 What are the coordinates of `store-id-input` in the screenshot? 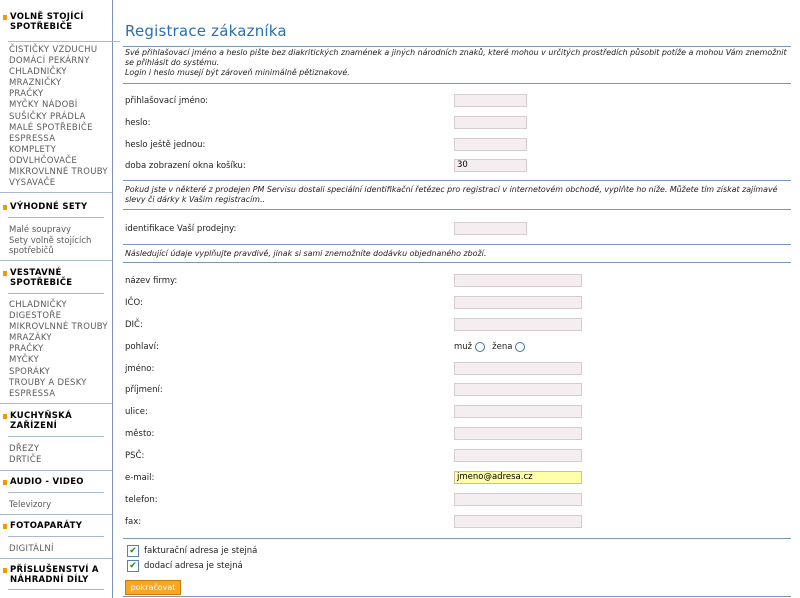 It's located at (490, 228).